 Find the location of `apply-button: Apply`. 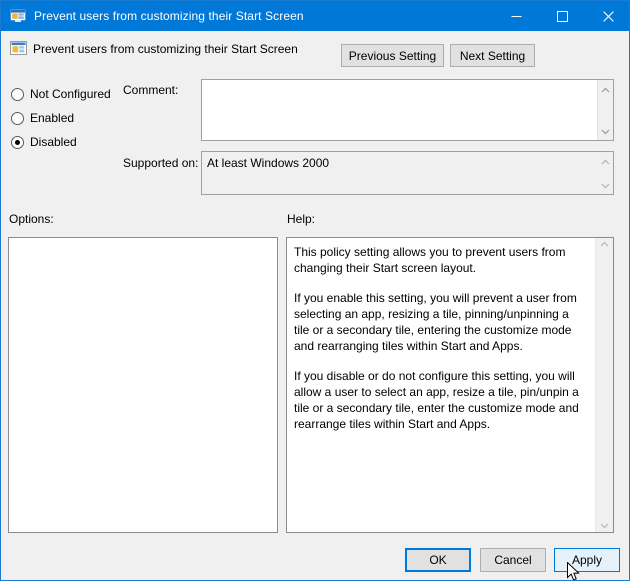

apply-button: Apply is located at coordinates (587, 560).